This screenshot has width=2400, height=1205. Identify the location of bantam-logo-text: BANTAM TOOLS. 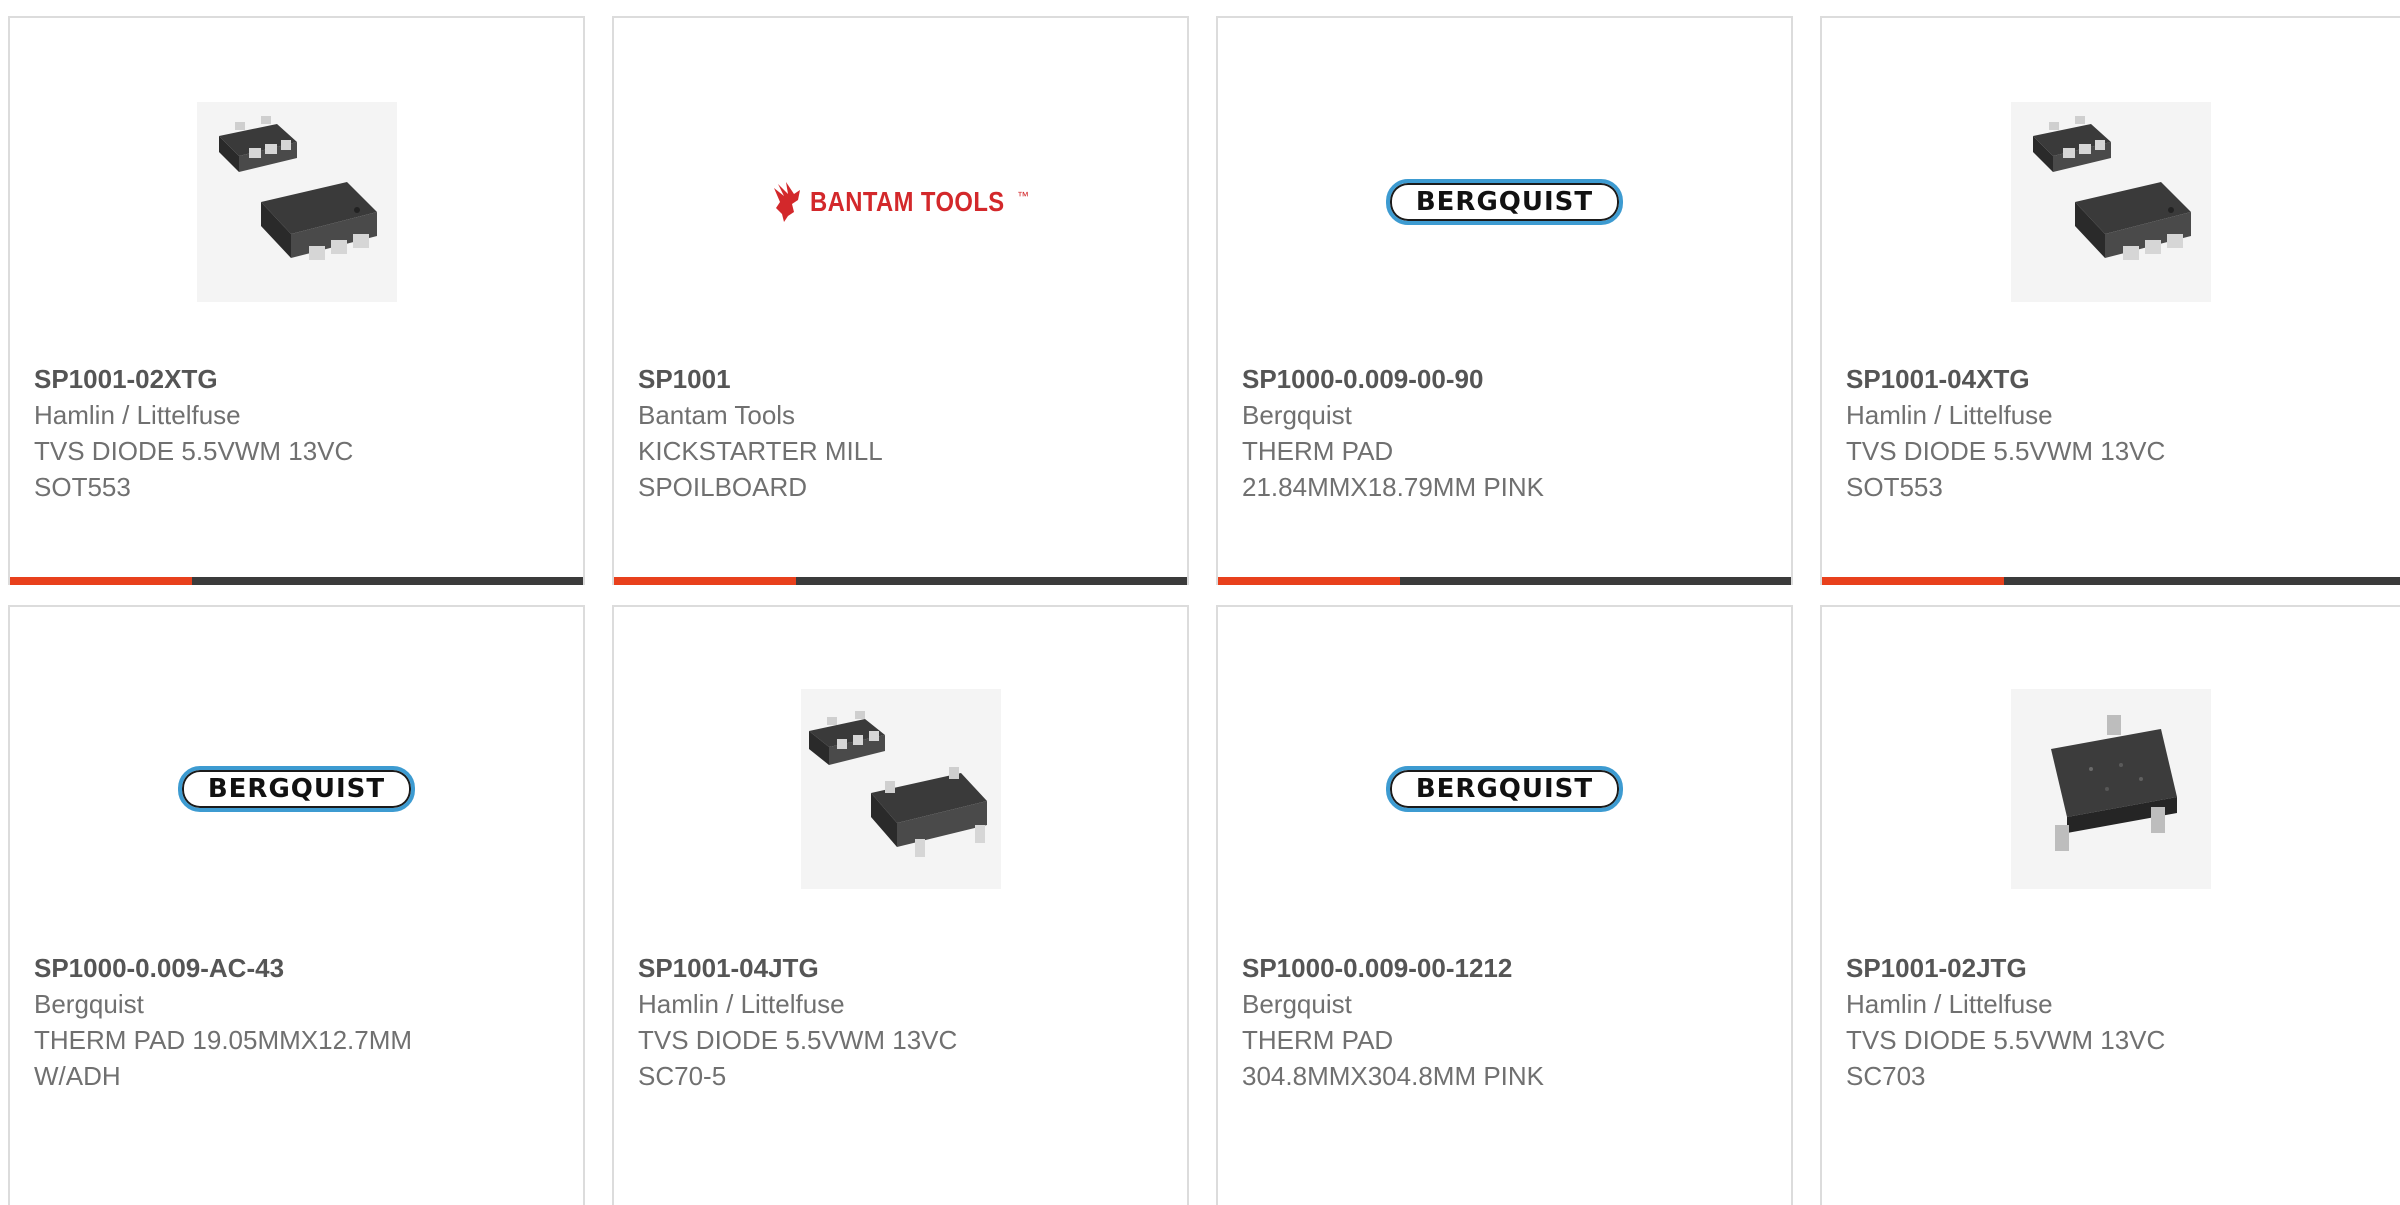
(907, 201).